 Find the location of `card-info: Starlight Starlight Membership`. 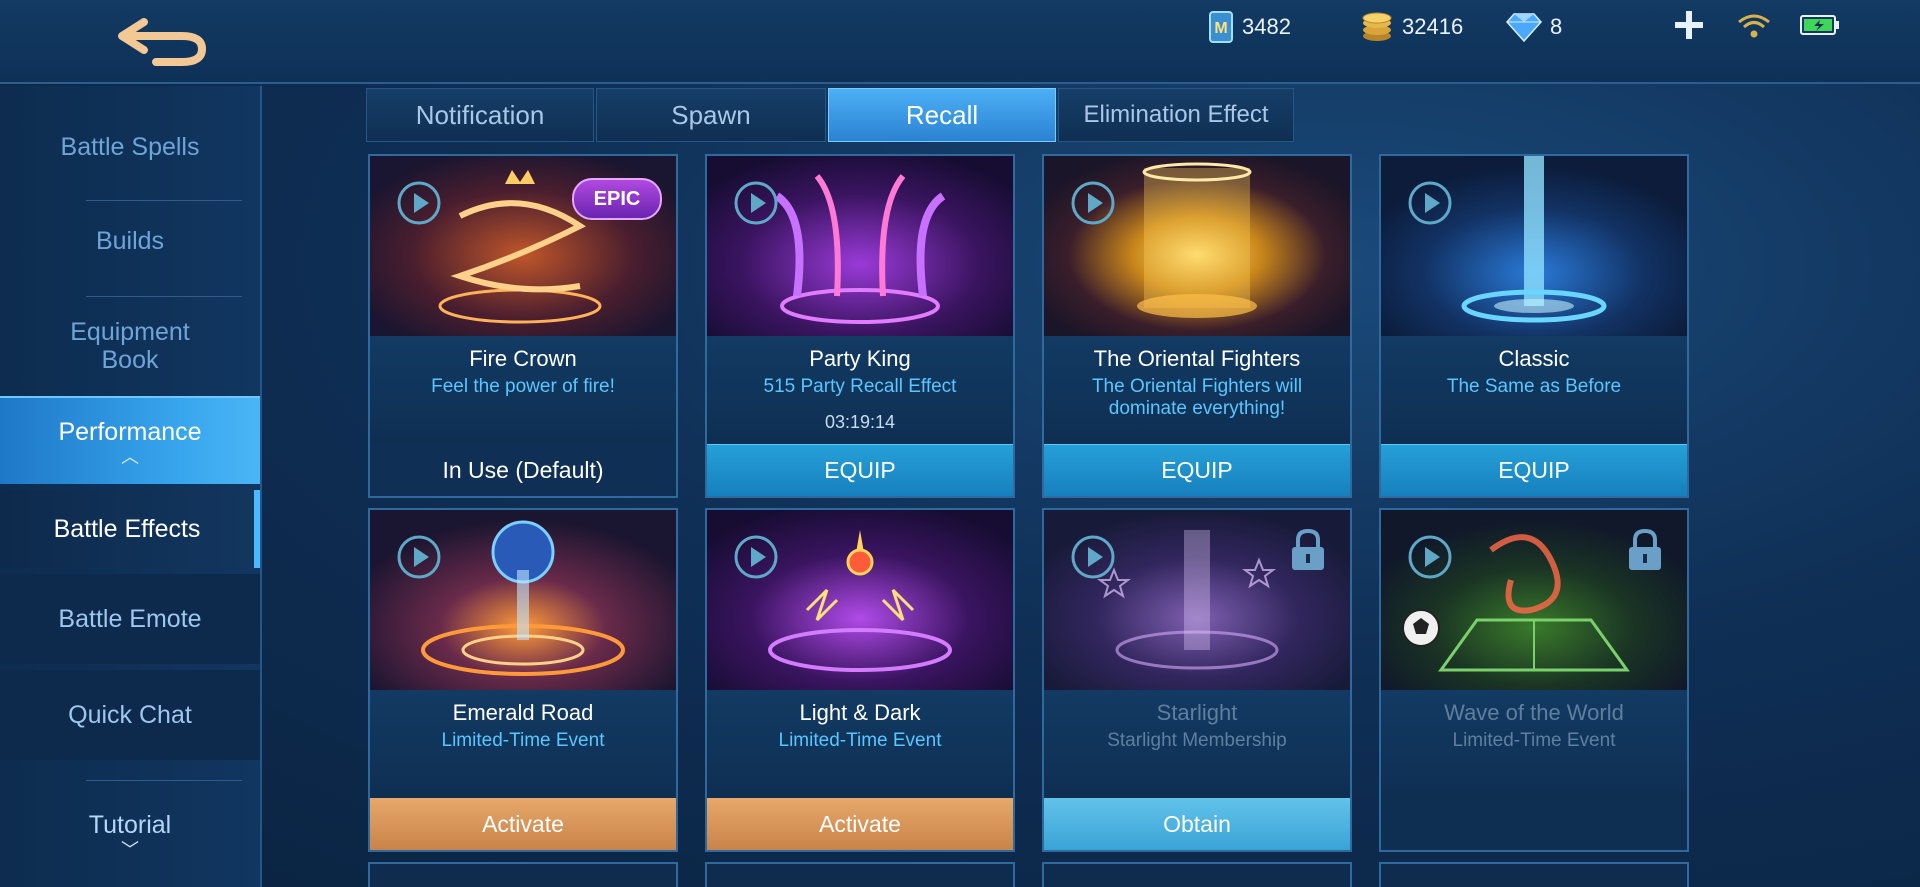

card-info: Starlight Starlight Membership is located at coordinates (1197, 740).